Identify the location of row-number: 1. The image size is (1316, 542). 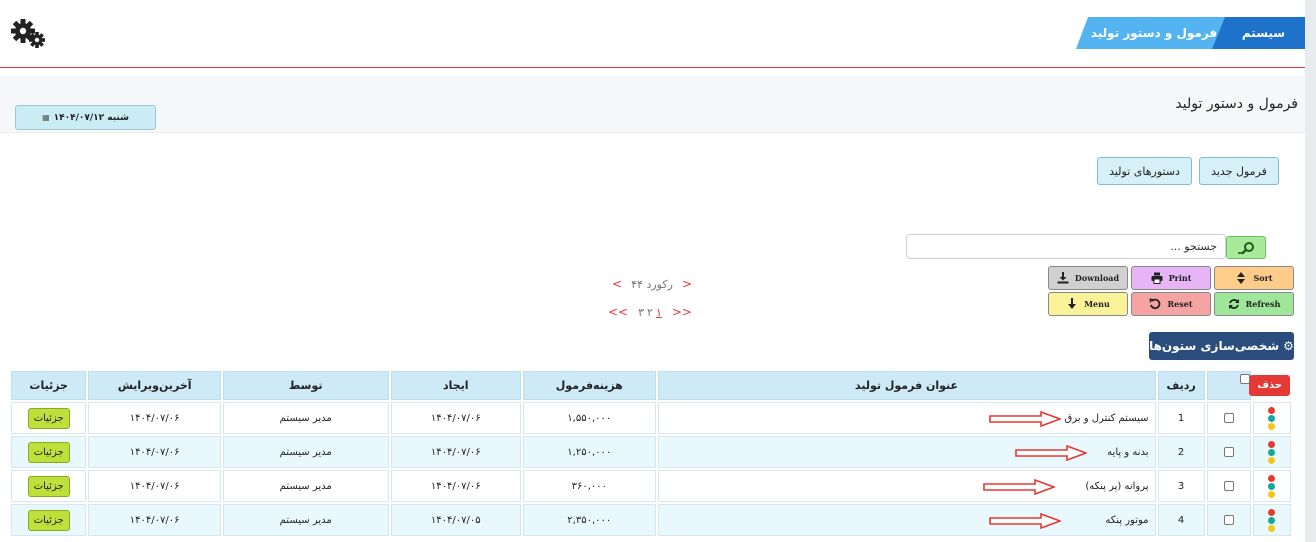
(1181, 418).